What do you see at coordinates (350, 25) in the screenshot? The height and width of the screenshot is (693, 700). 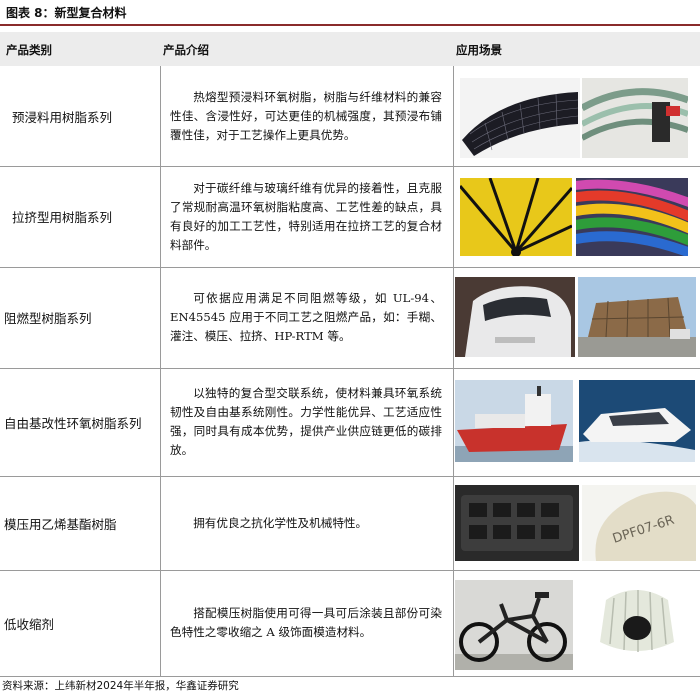 I see `title-rule` at bounding box center [350, 25].